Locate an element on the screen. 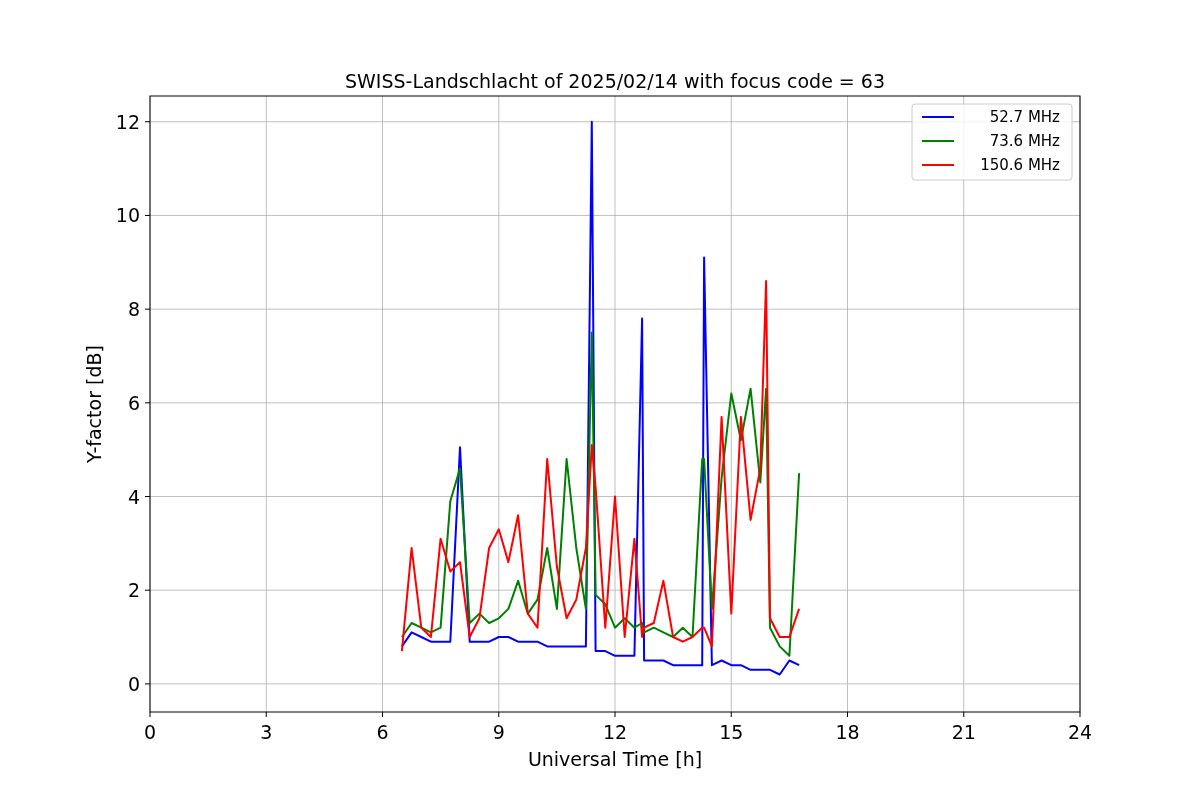  x-tick-label: 12 is located at coordinates (615, 732).